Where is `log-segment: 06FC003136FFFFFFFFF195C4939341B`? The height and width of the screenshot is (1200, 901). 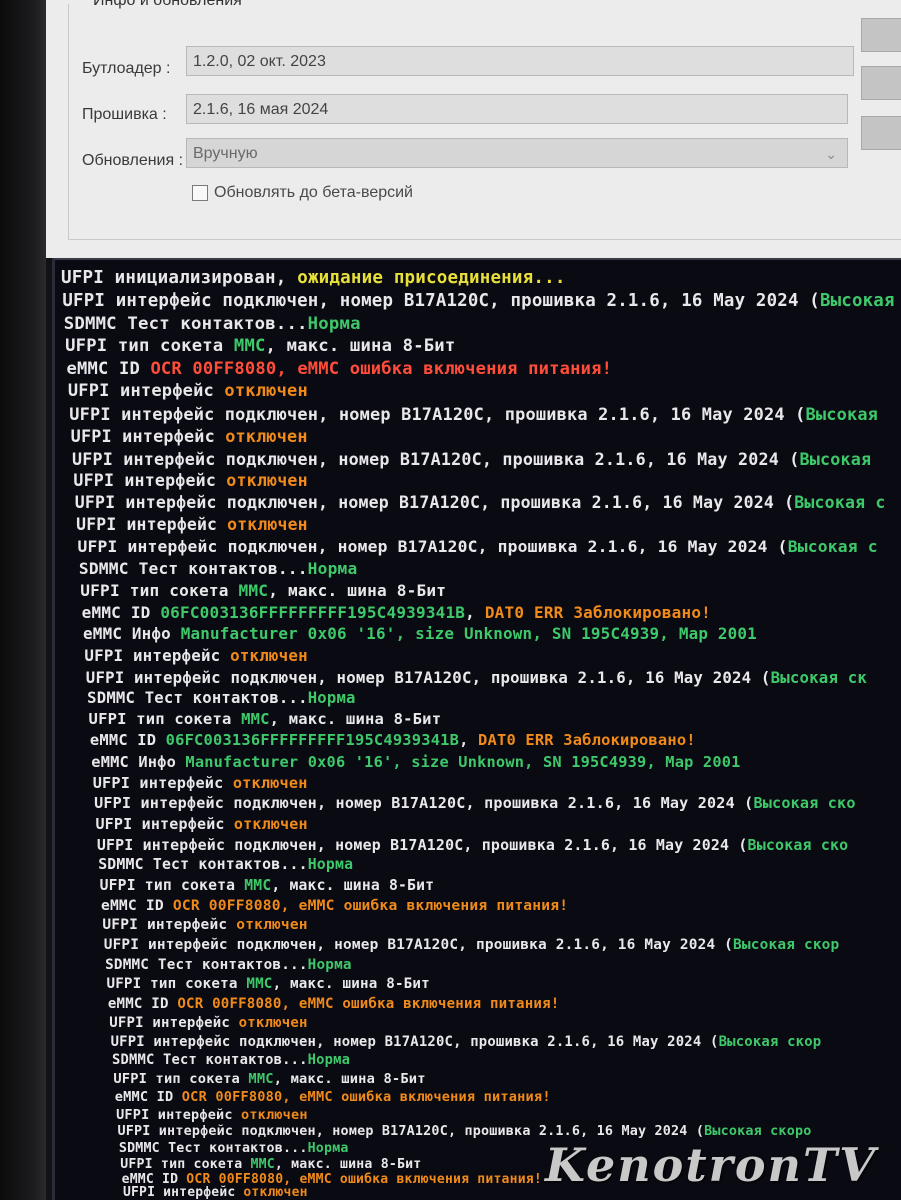
log-segment: 06FC003136FFFFFFFFF195C4939341B is located at coordinates (312, 740).